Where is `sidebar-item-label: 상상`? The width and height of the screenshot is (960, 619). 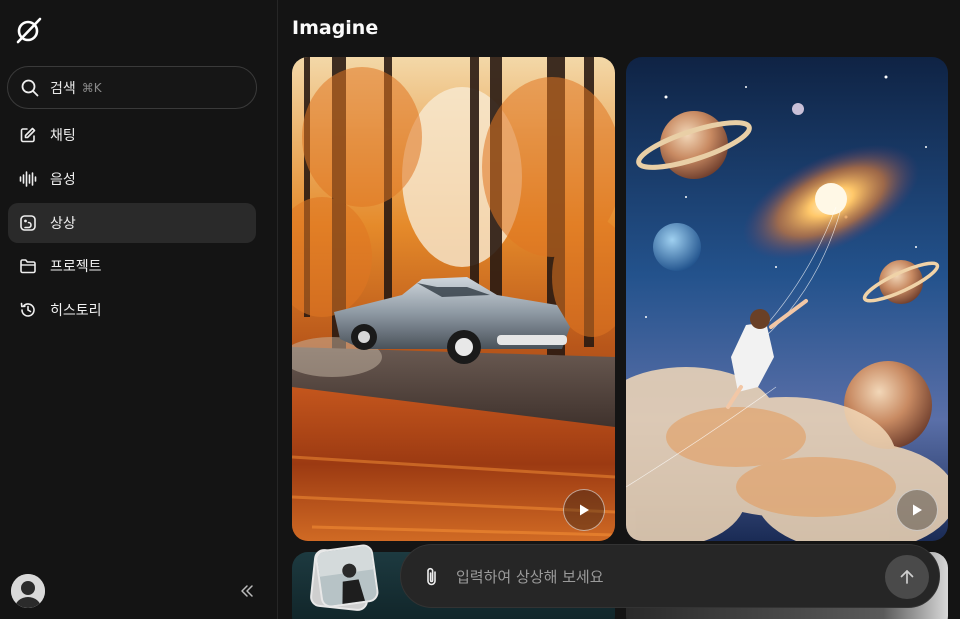
sidebar-item-label: 상상 is located at coordinates (63, 223).